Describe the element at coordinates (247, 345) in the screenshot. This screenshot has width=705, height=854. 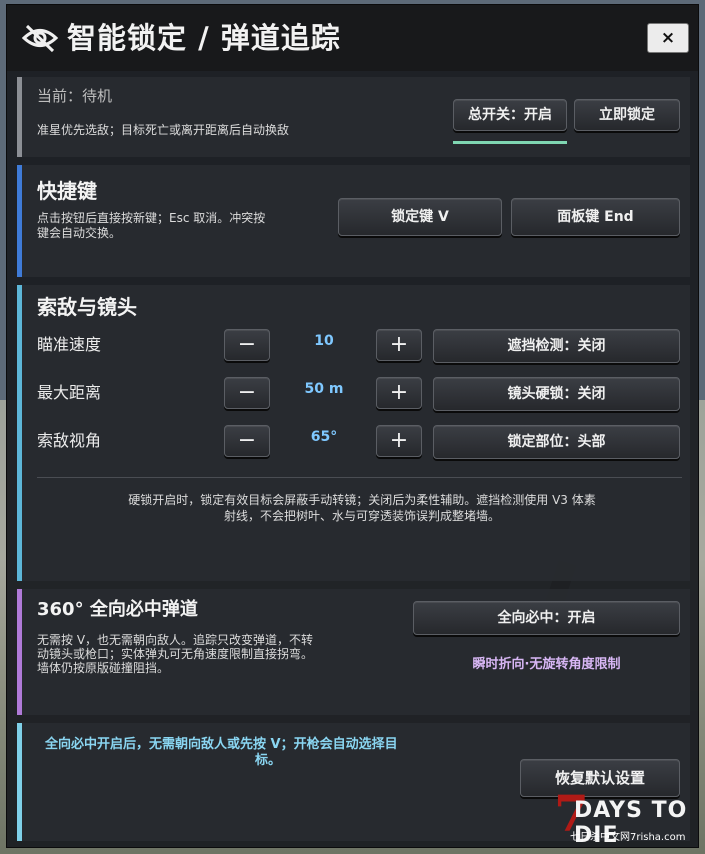
I see `aim-speed-decrease-button: −` at that location.